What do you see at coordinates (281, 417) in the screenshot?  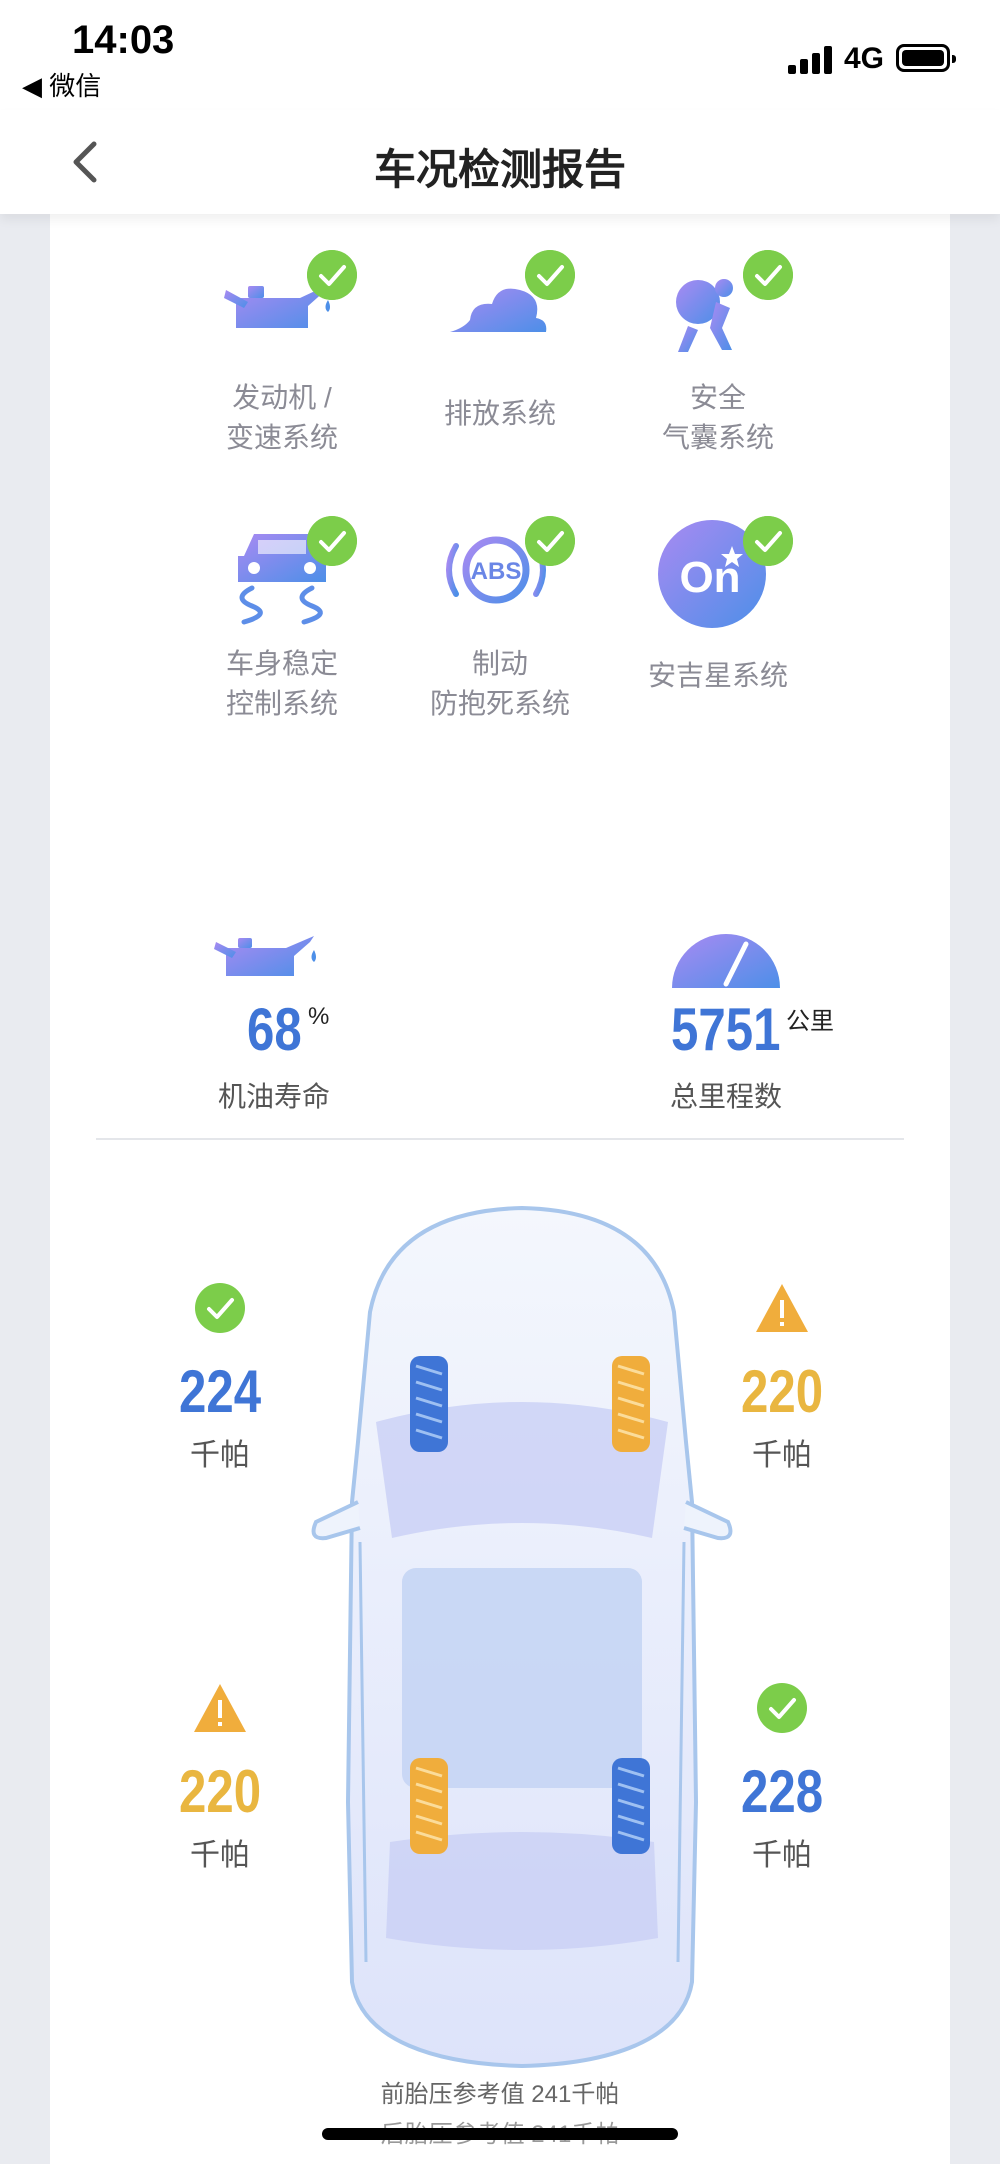 I see `system-label: 发动机 / 变速系统` at bounding box center [281, 417].